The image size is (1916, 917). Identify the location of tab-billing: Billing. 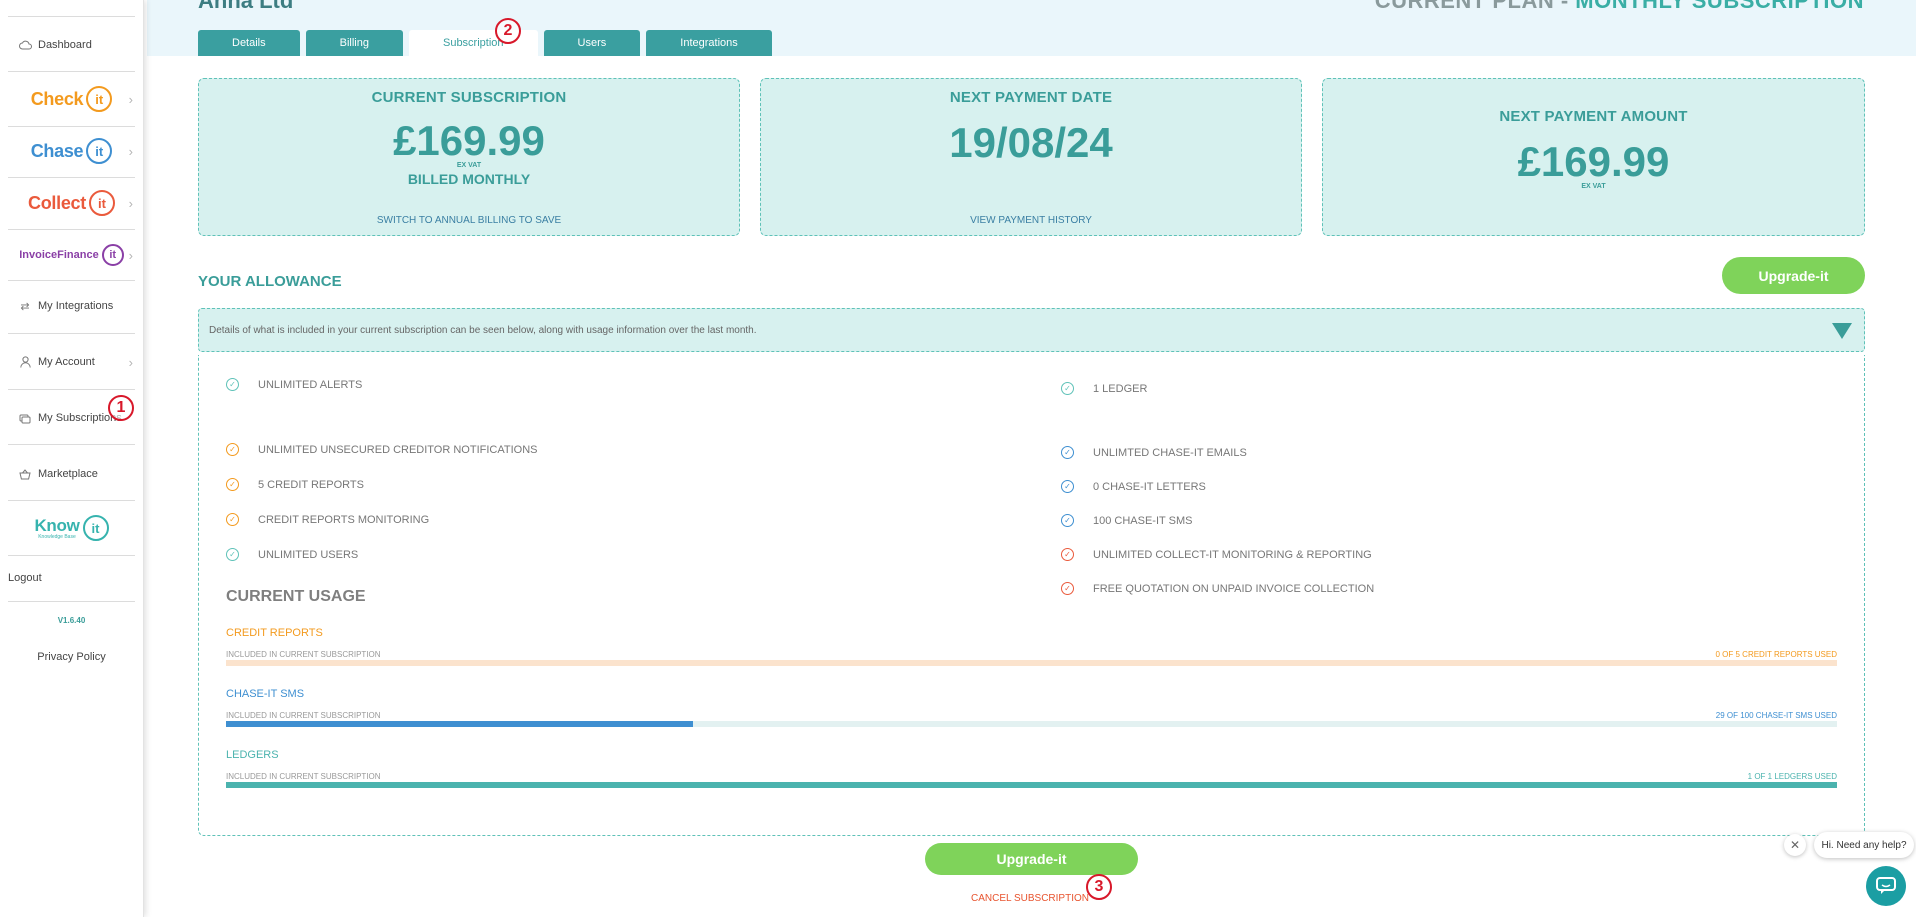
(354, 43).